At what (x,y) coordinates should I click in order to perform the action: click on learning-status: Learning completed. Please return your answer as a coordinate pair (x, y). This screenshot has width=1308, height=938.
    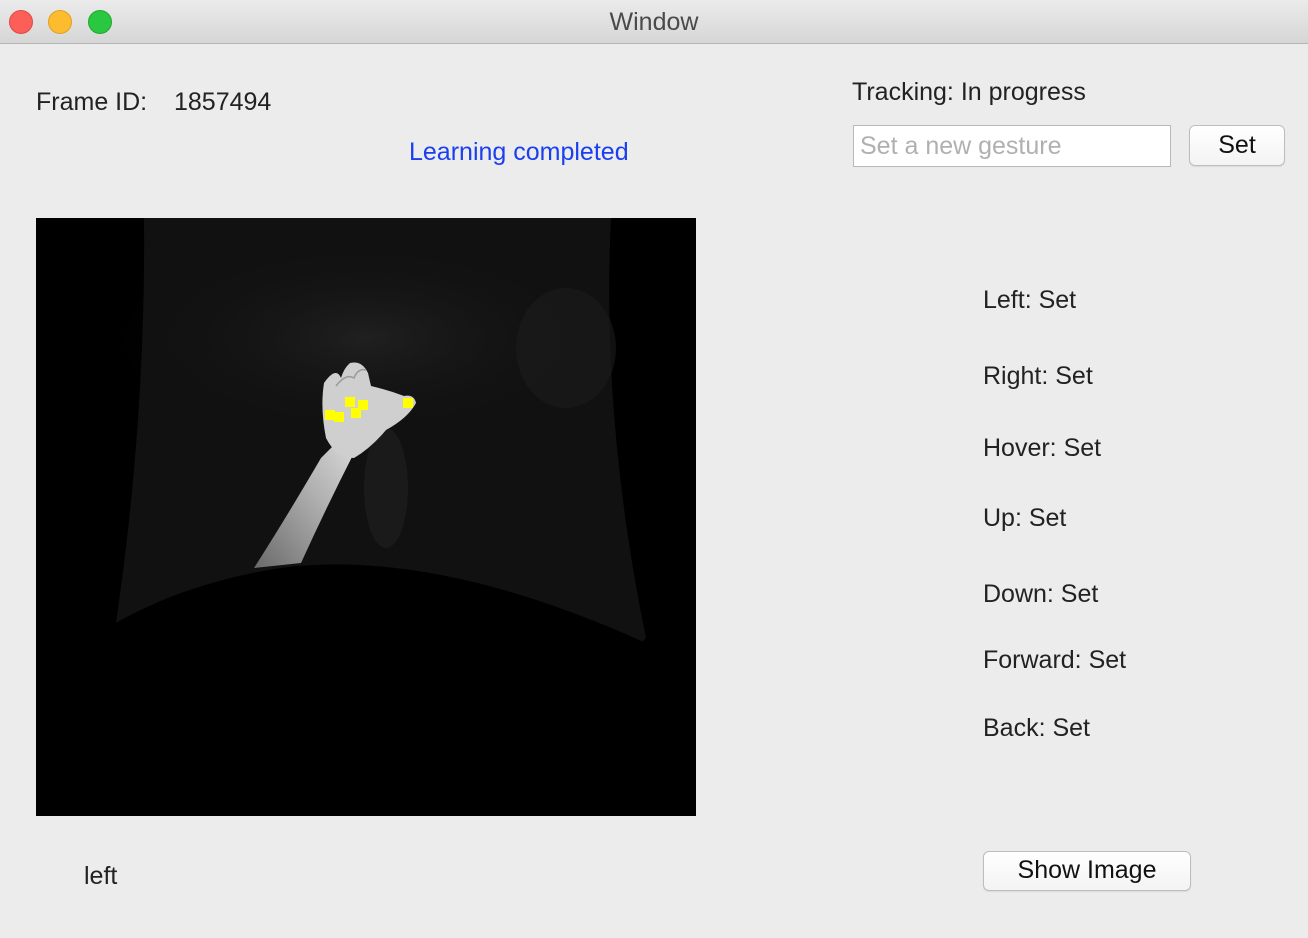
    Looking at the image, I should click on (519, 152).